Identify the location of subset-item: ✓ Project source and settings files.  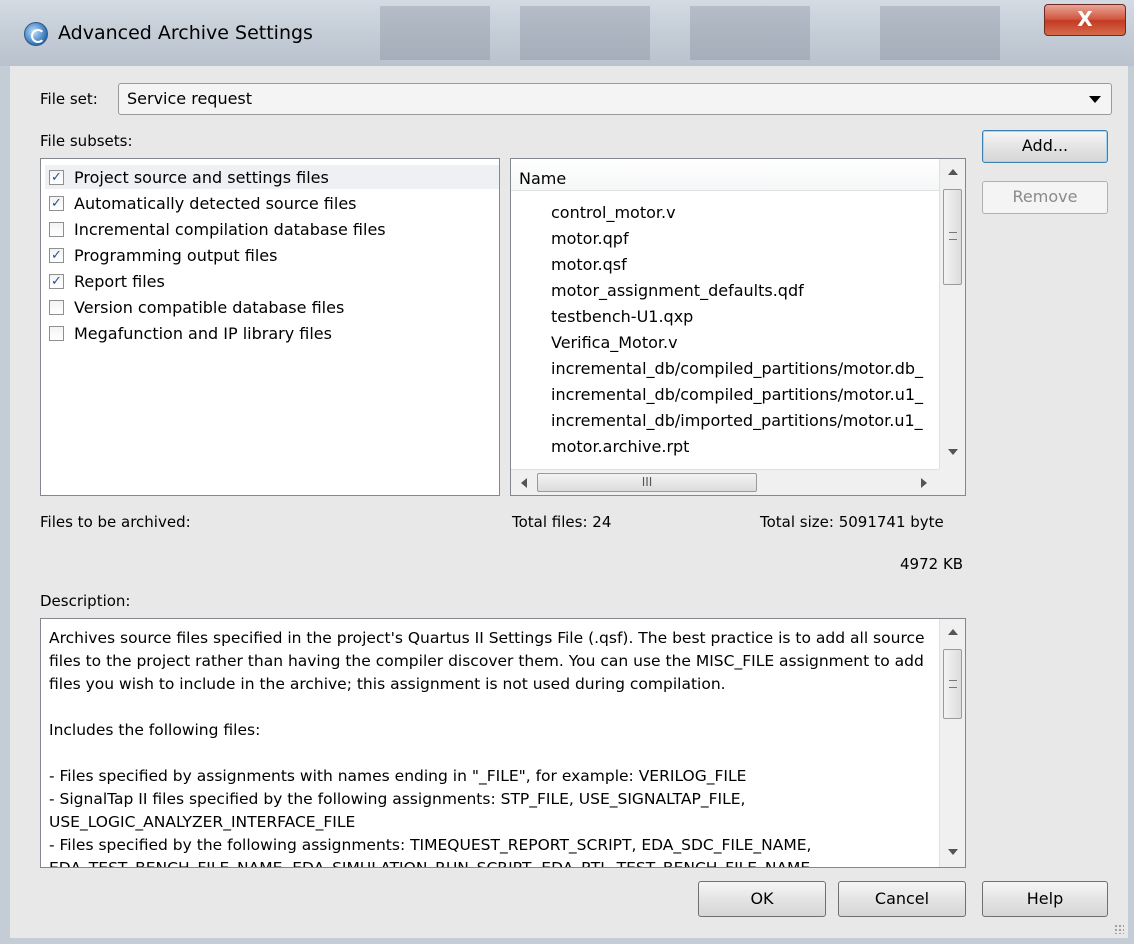
(272, 177).